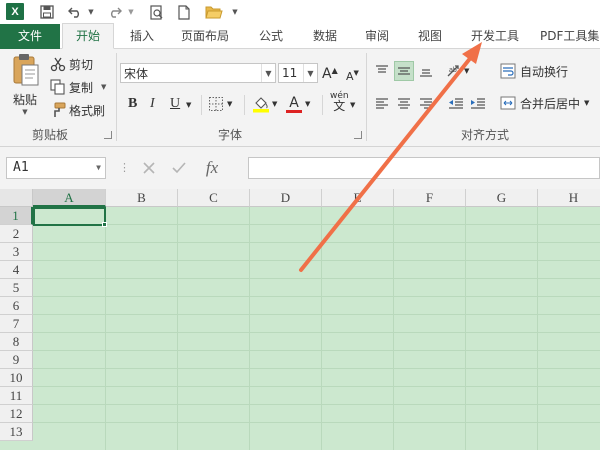 The height and width of the screenshot is (450, 600). What do you see at coordinates (358, 135) in the screenshot?
I see `font-launcher-icon` at bounding box center [358, 135].